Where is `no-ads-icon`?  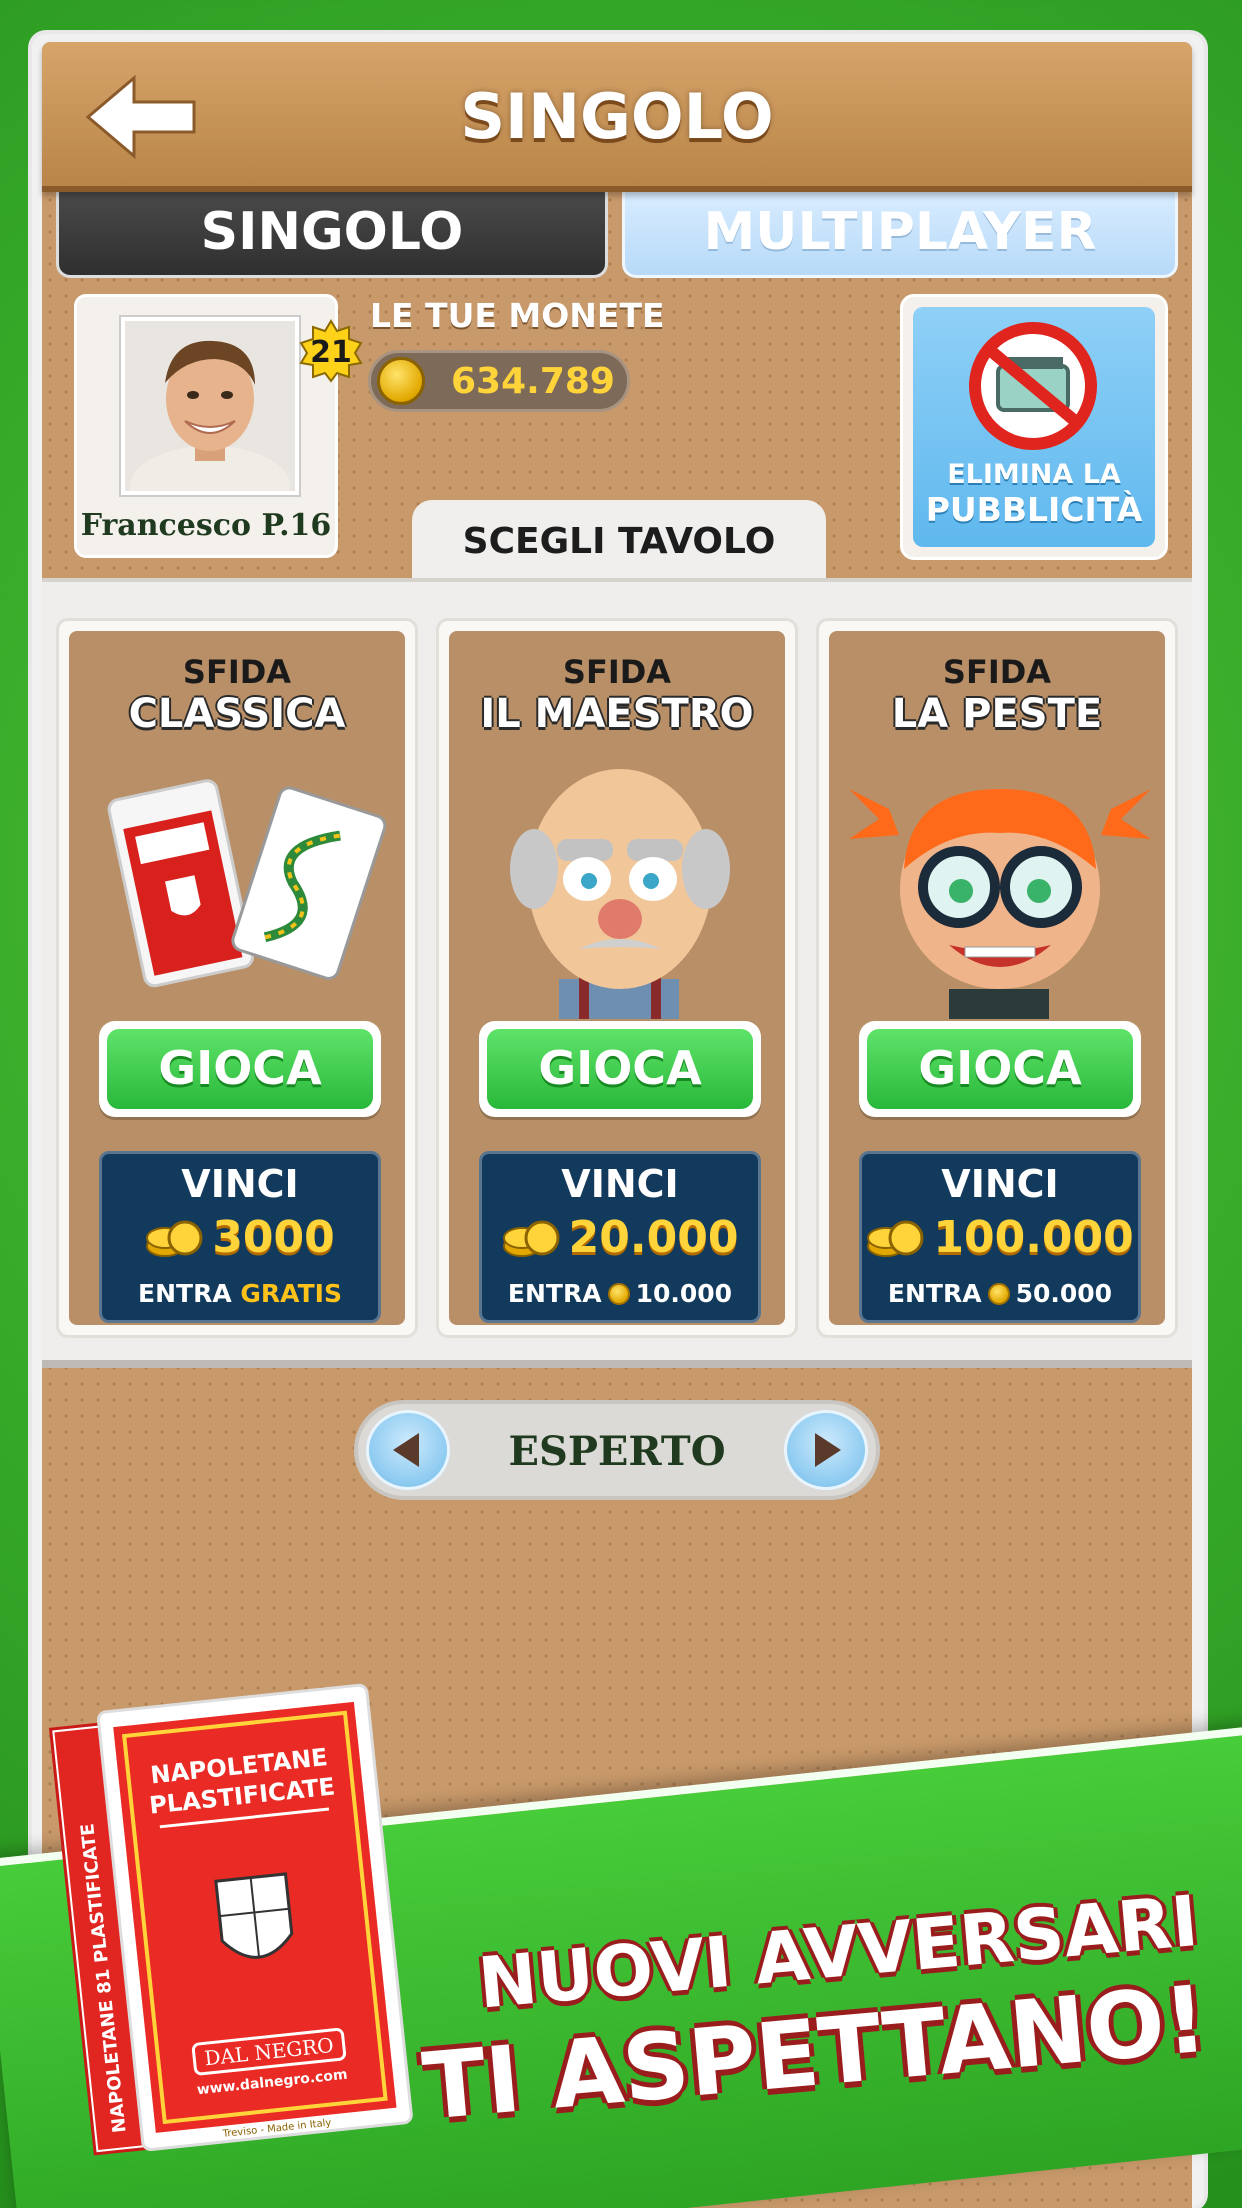 no-ads-icon is located at coordinates (1033, 386).